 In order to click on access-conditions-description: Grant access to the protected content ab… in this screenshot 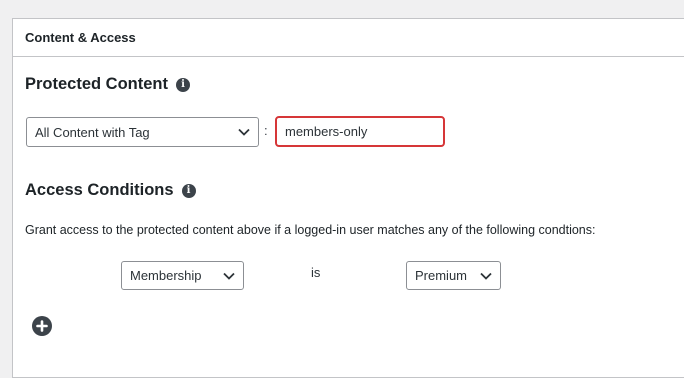, I will do `click(310, 230)`.